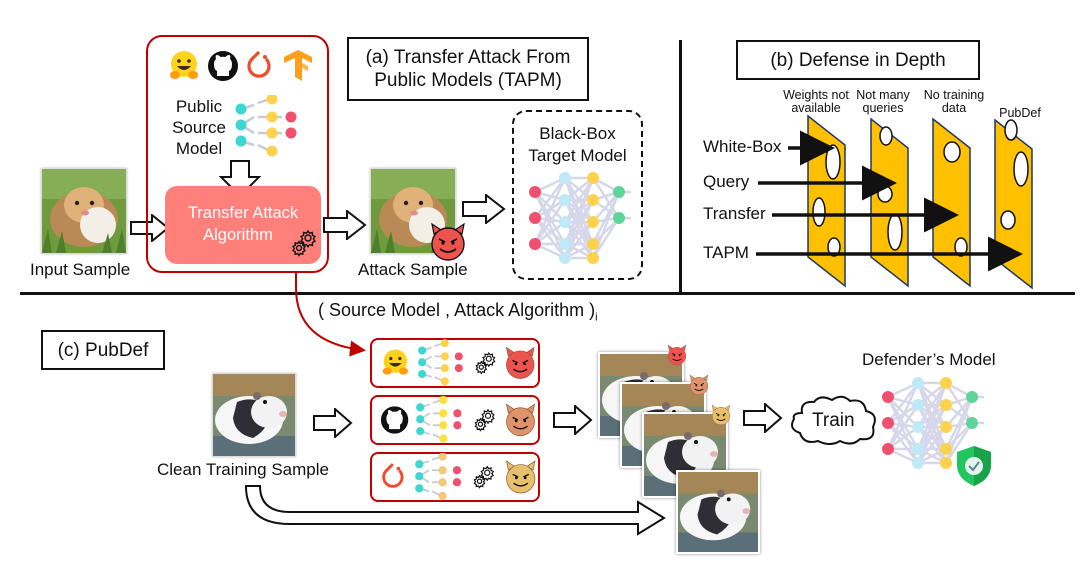 This screenshot has width=1080, height=576. What do you see at coordinates (298, 65) in the screenshot?
I see `tensorflow-icon` at bounding box center [298, 65].